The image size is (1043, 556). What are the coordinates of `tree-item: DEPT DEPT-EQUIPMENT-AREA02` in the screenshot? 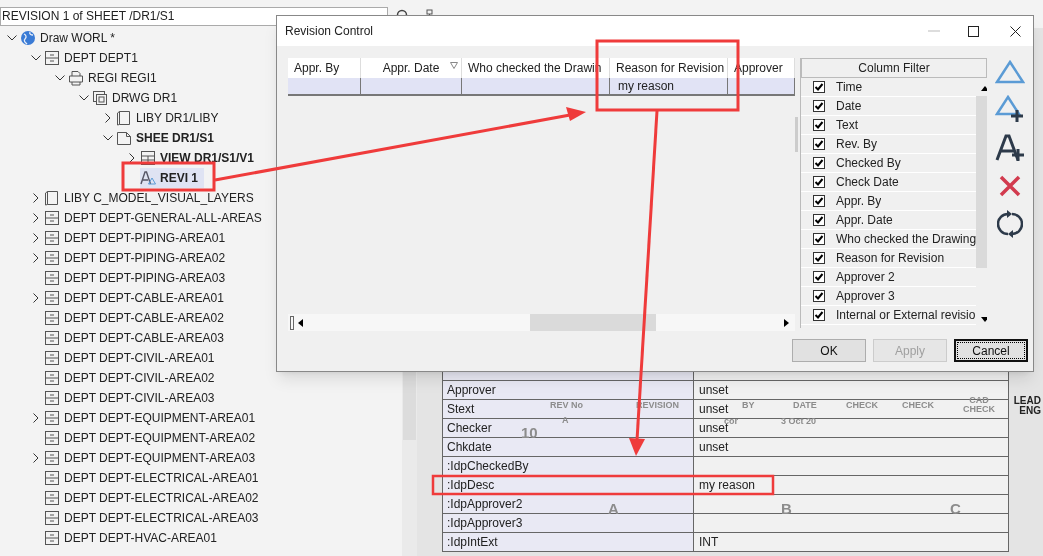 It's located at (153, 438).